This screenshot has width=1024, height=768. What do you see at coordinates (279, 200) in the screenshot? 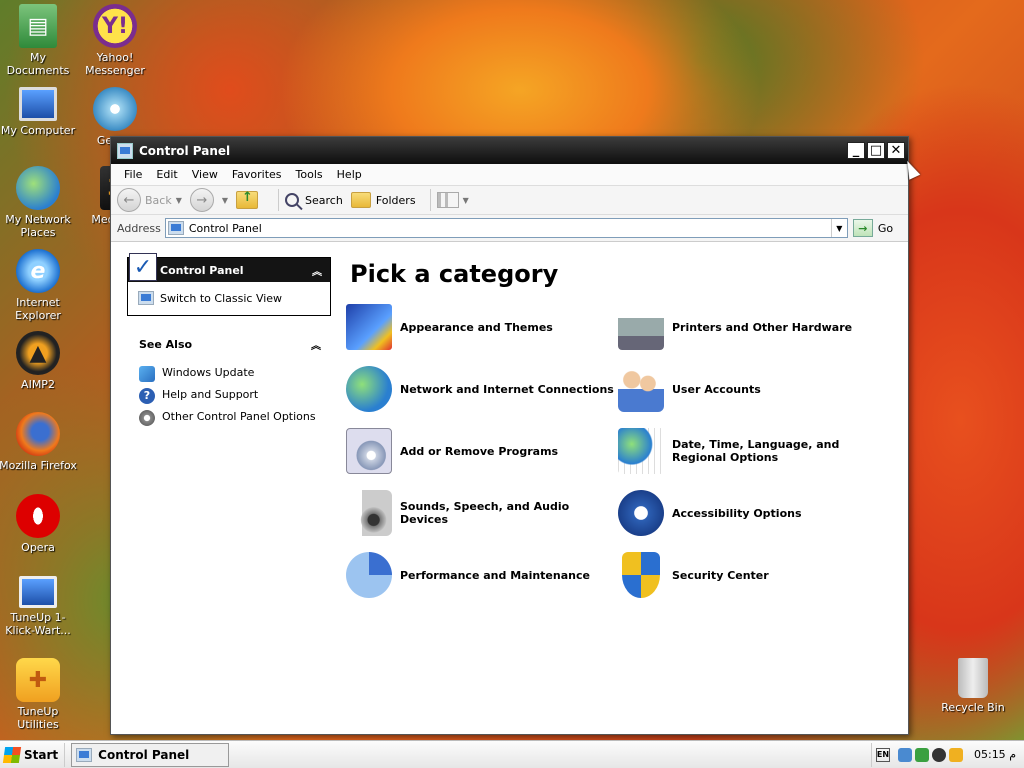
I see `toolbar-separator` at bounding box center [279, 200].